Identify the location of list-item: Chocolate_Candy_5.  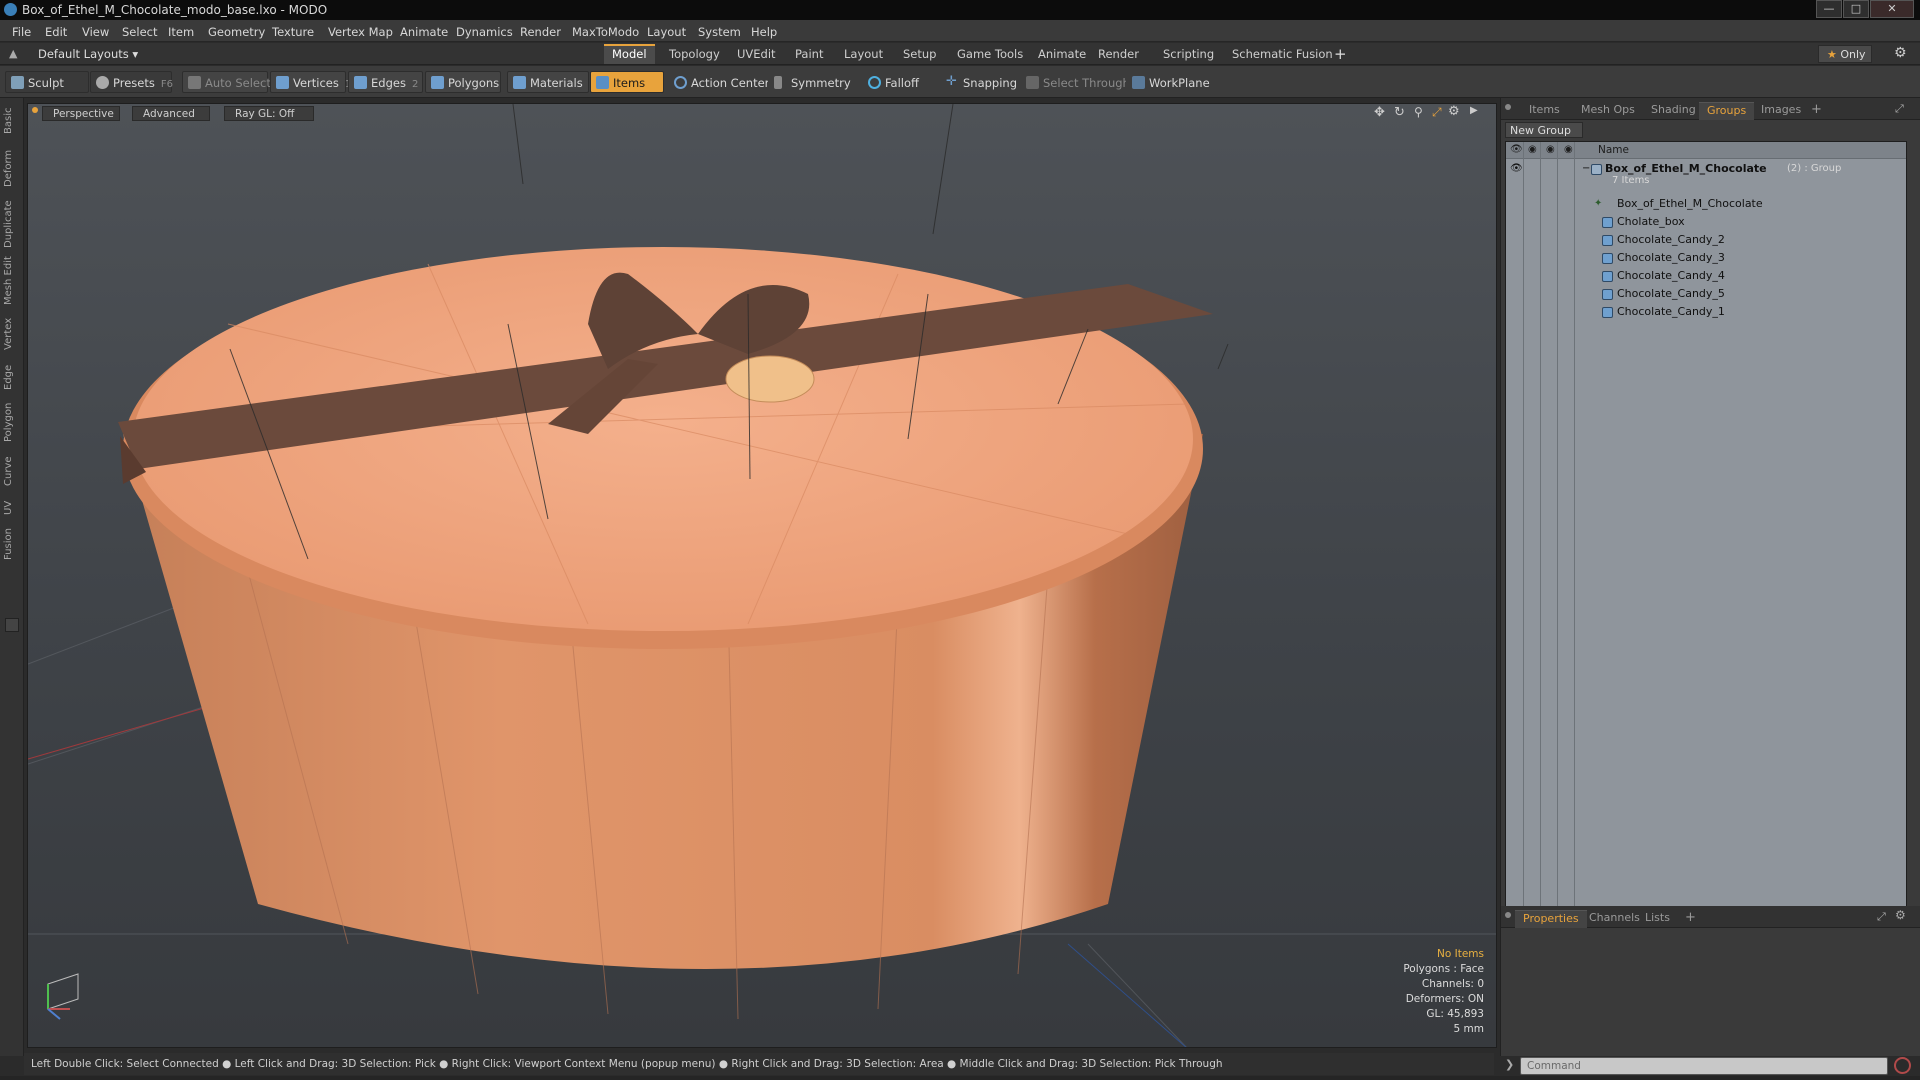
(1706, 294).